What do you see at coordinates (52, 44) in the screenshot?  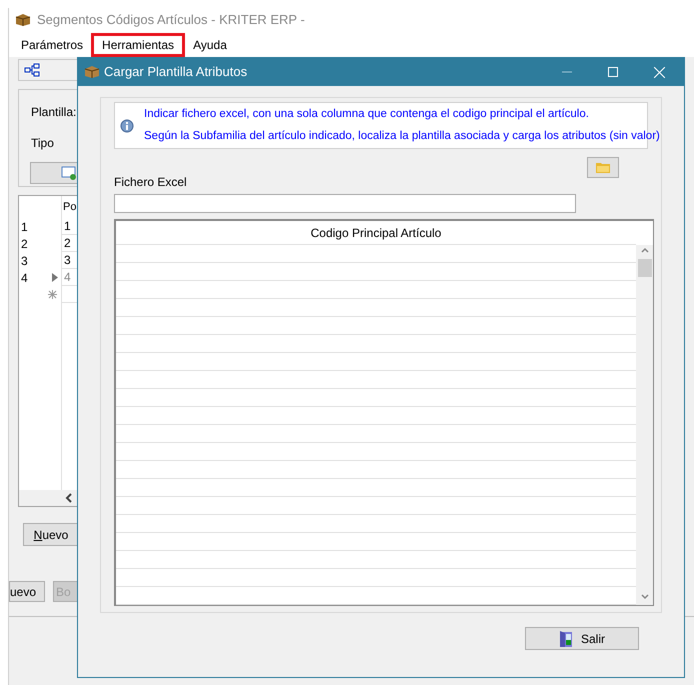 I see `menu-item: Parámetros` at bounding box center [52, 44].